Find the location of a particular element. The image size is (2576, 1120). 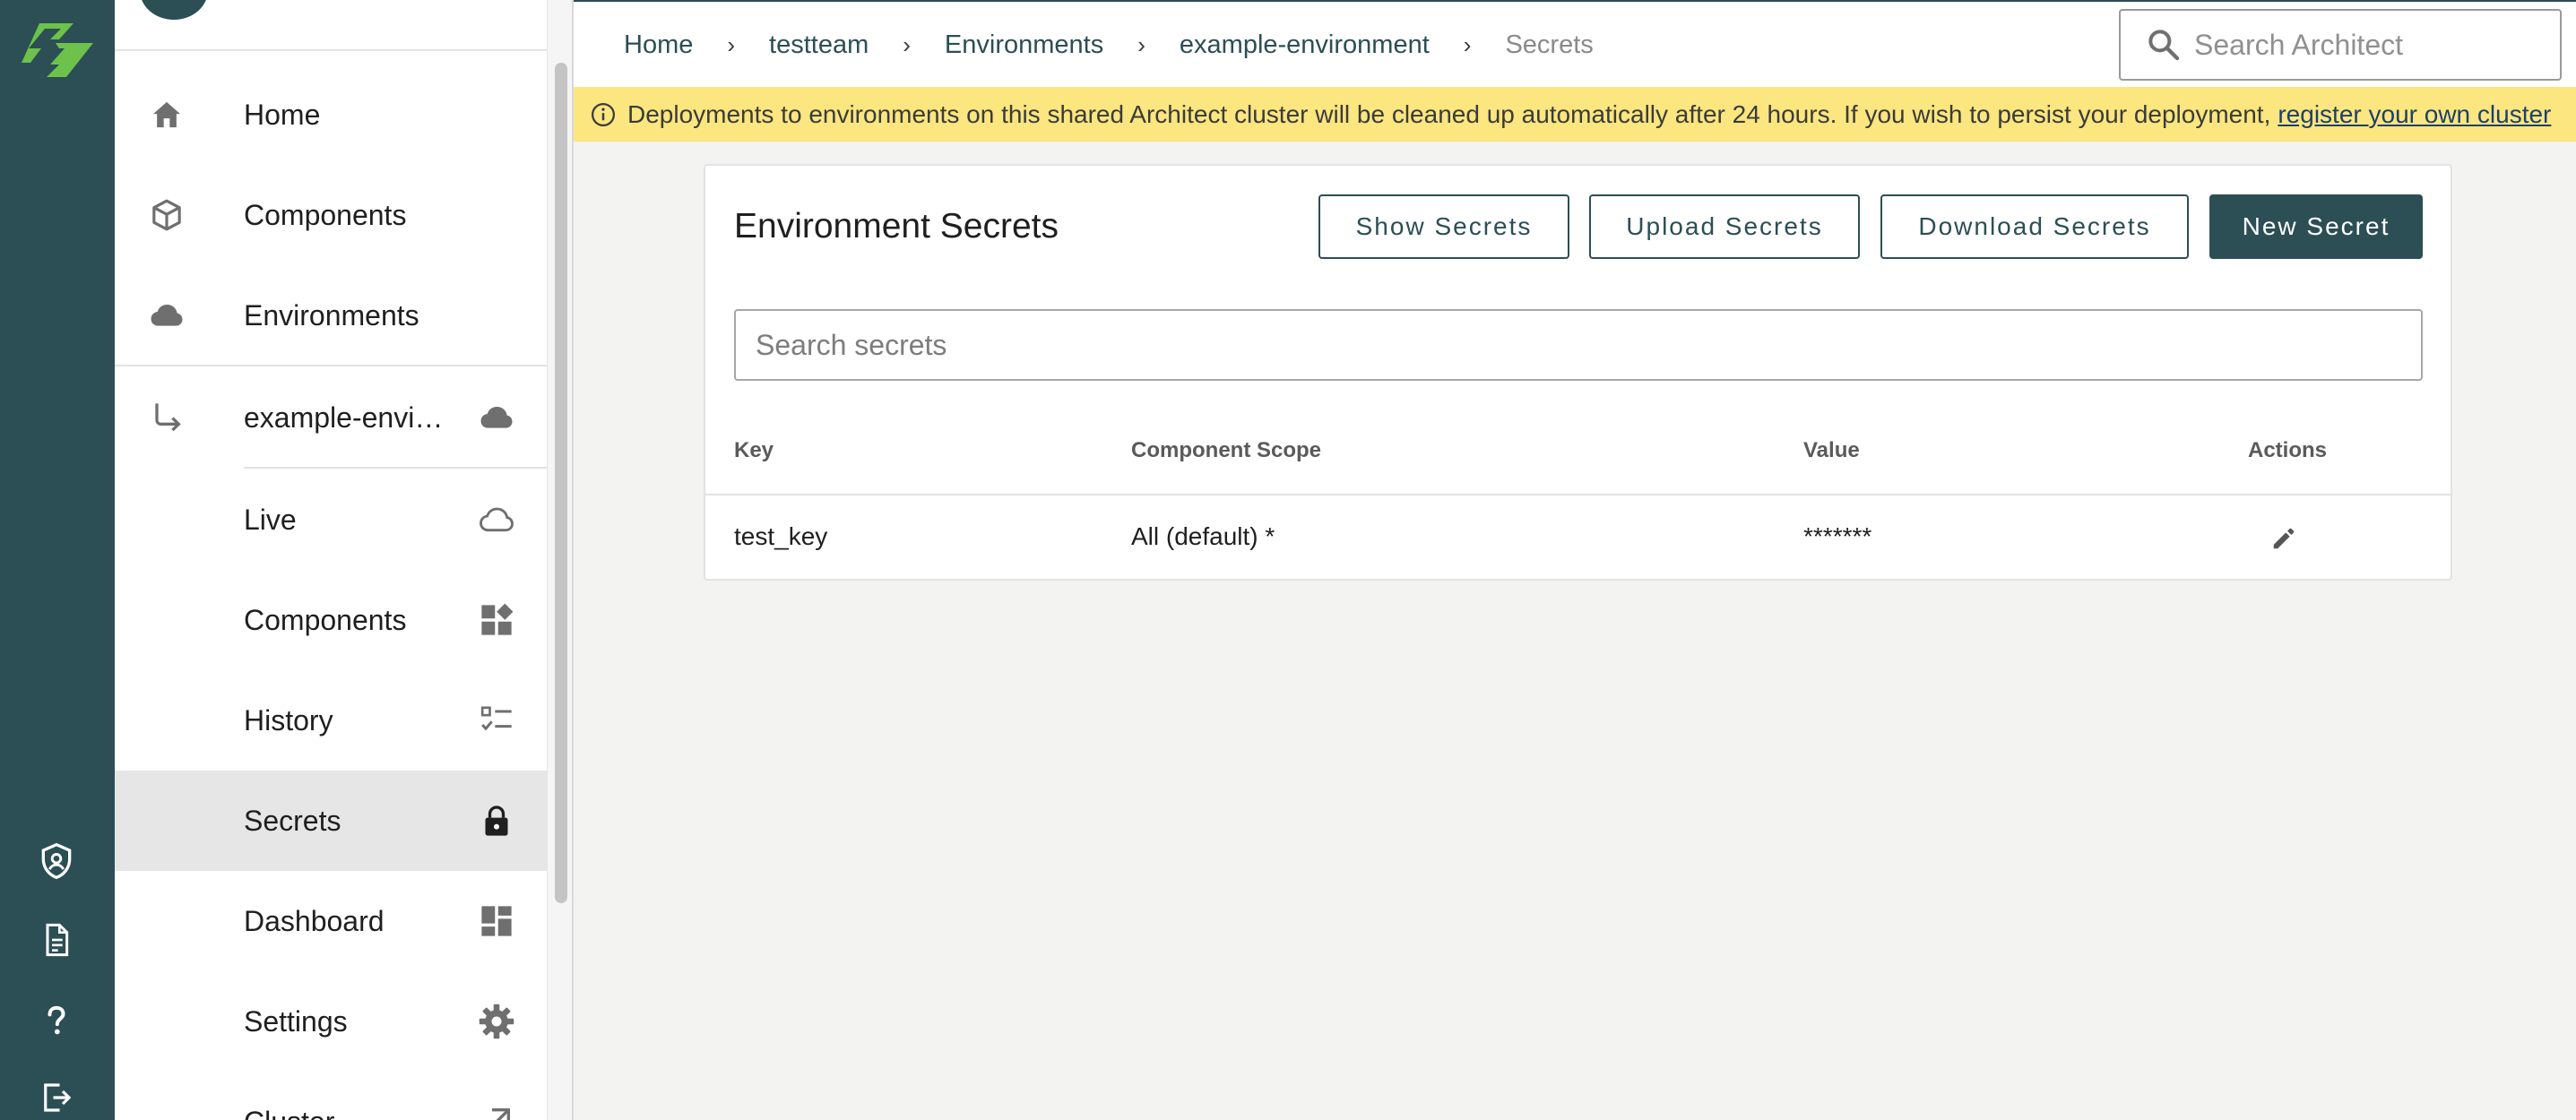

secret-value-cell: ******* is located at coordinates (1837, 536).